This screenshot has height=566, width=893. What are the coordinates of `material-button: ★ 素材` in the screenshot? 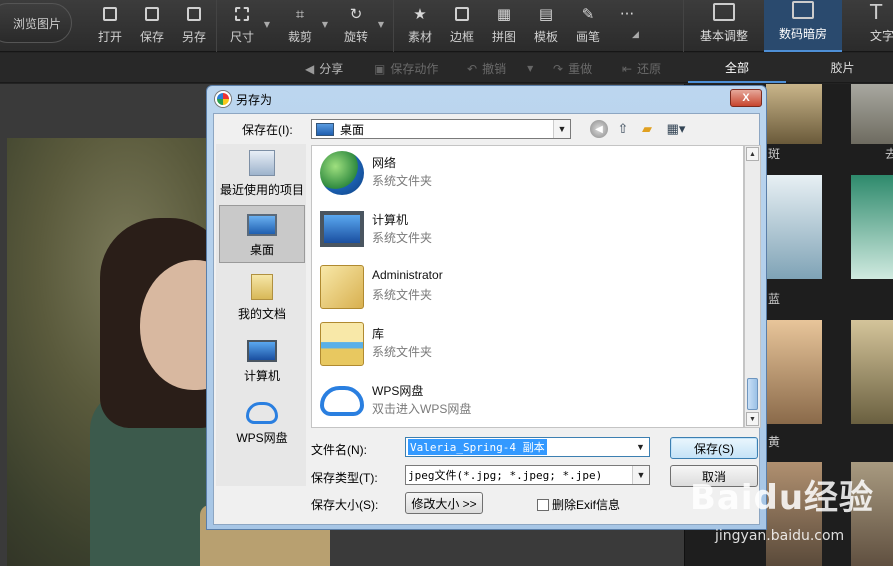 It's located at (420, 25).